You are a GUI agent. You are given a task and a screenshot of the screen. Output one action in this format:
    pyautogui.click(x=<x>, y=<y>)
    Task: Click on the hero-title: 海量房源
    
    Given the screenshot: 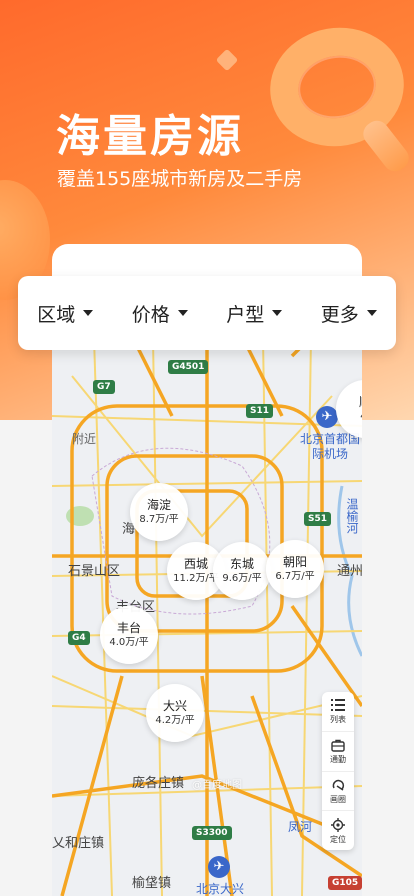 What is the action you would take?
    pyautogui.click(x=150, y=136)
    